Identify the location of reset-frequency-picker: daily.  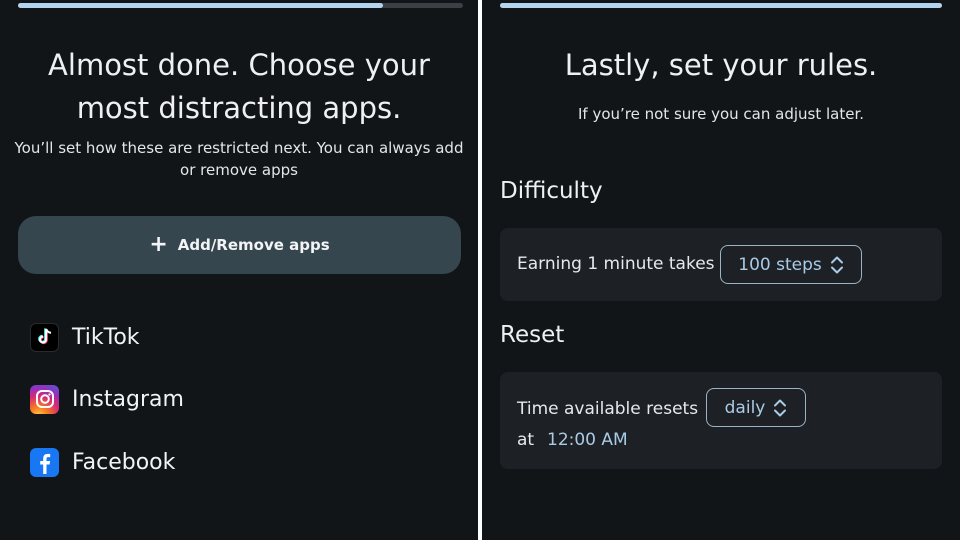
(756, 407).